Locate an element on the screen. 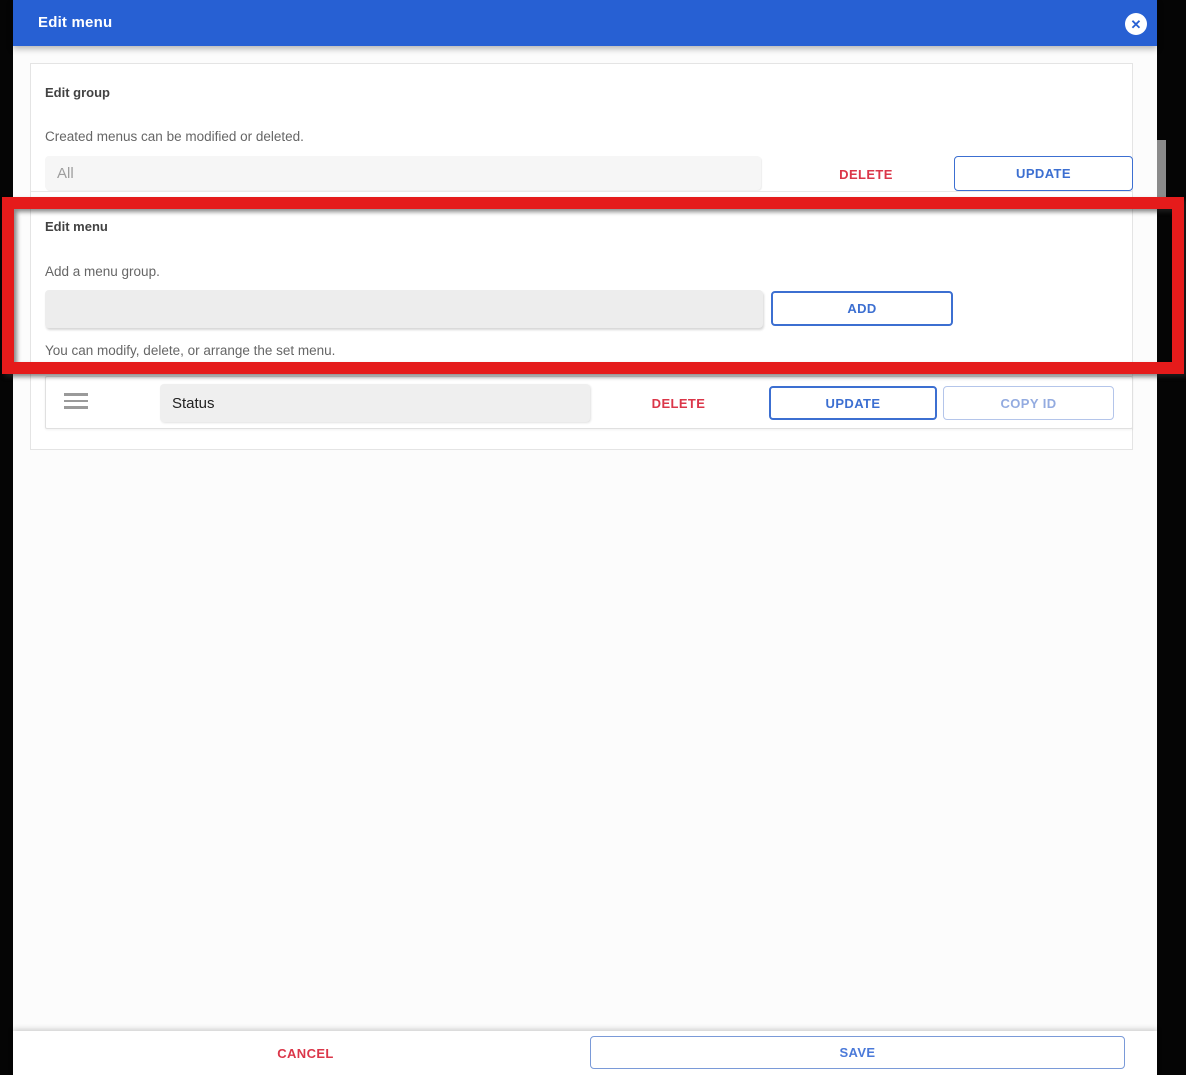 The width and height of the screenshot is (1186, 1075). menu-item-row: DELETE UPDATE COPY ID is located at coordinates (589, 402).